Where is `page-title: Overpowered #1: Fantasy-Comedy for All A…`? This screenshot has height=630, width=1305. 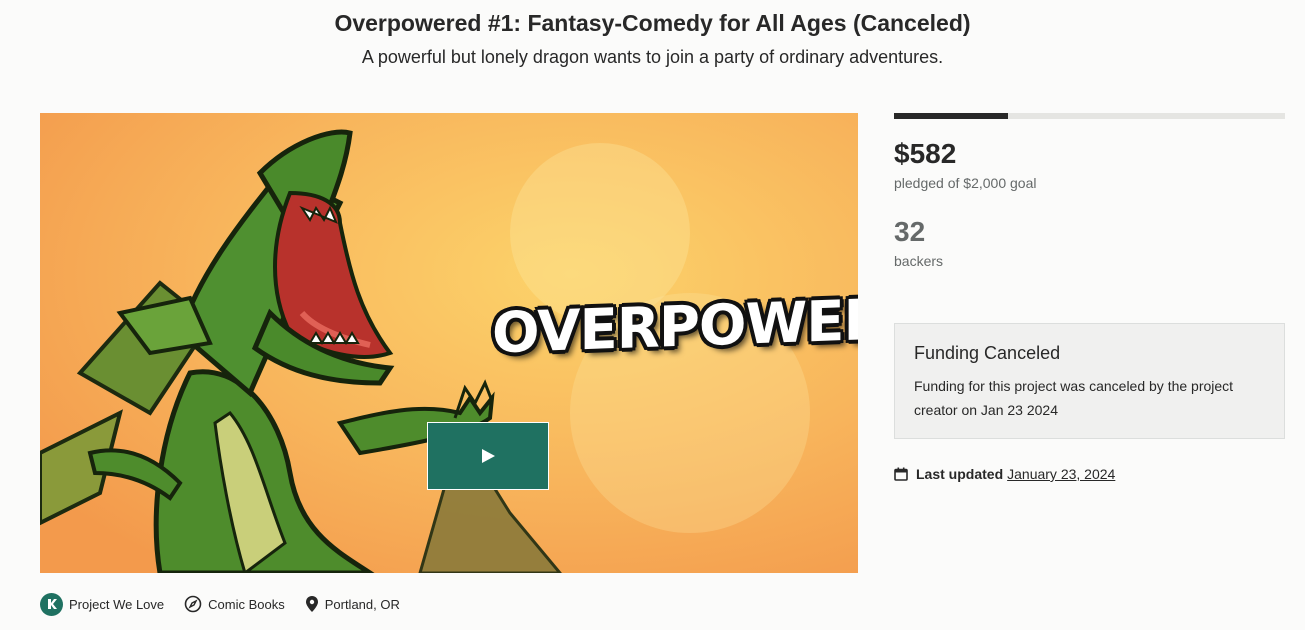
page-title: Overpowered #1: Fantasy-Comedy for All A… is located at coordinates (652, 23).